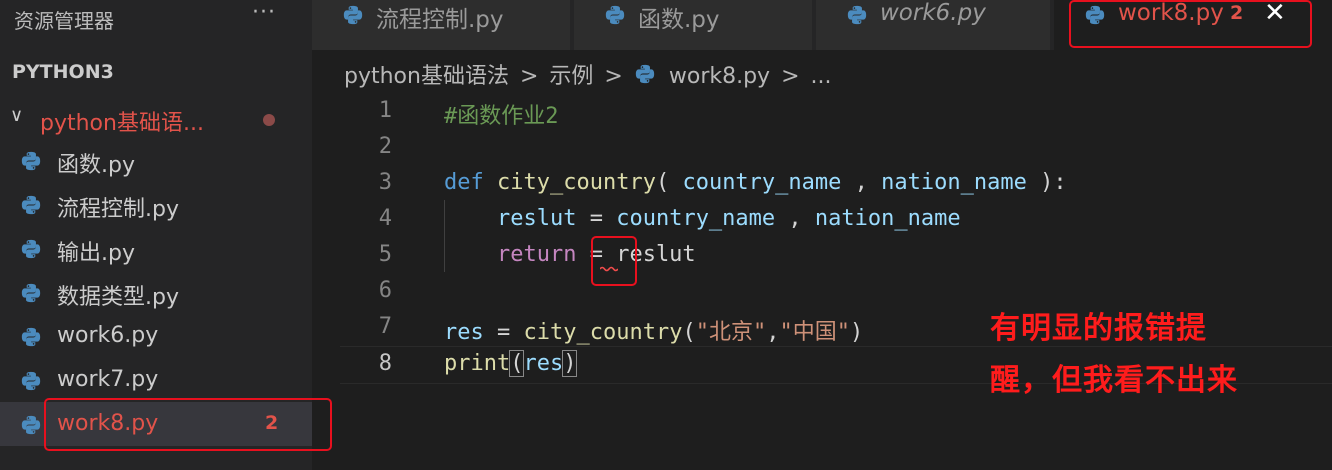  What do you see at coordinates (814, 332) in the screenshot?
I see `string-token: "中国"` at bounding box center [814, 332].